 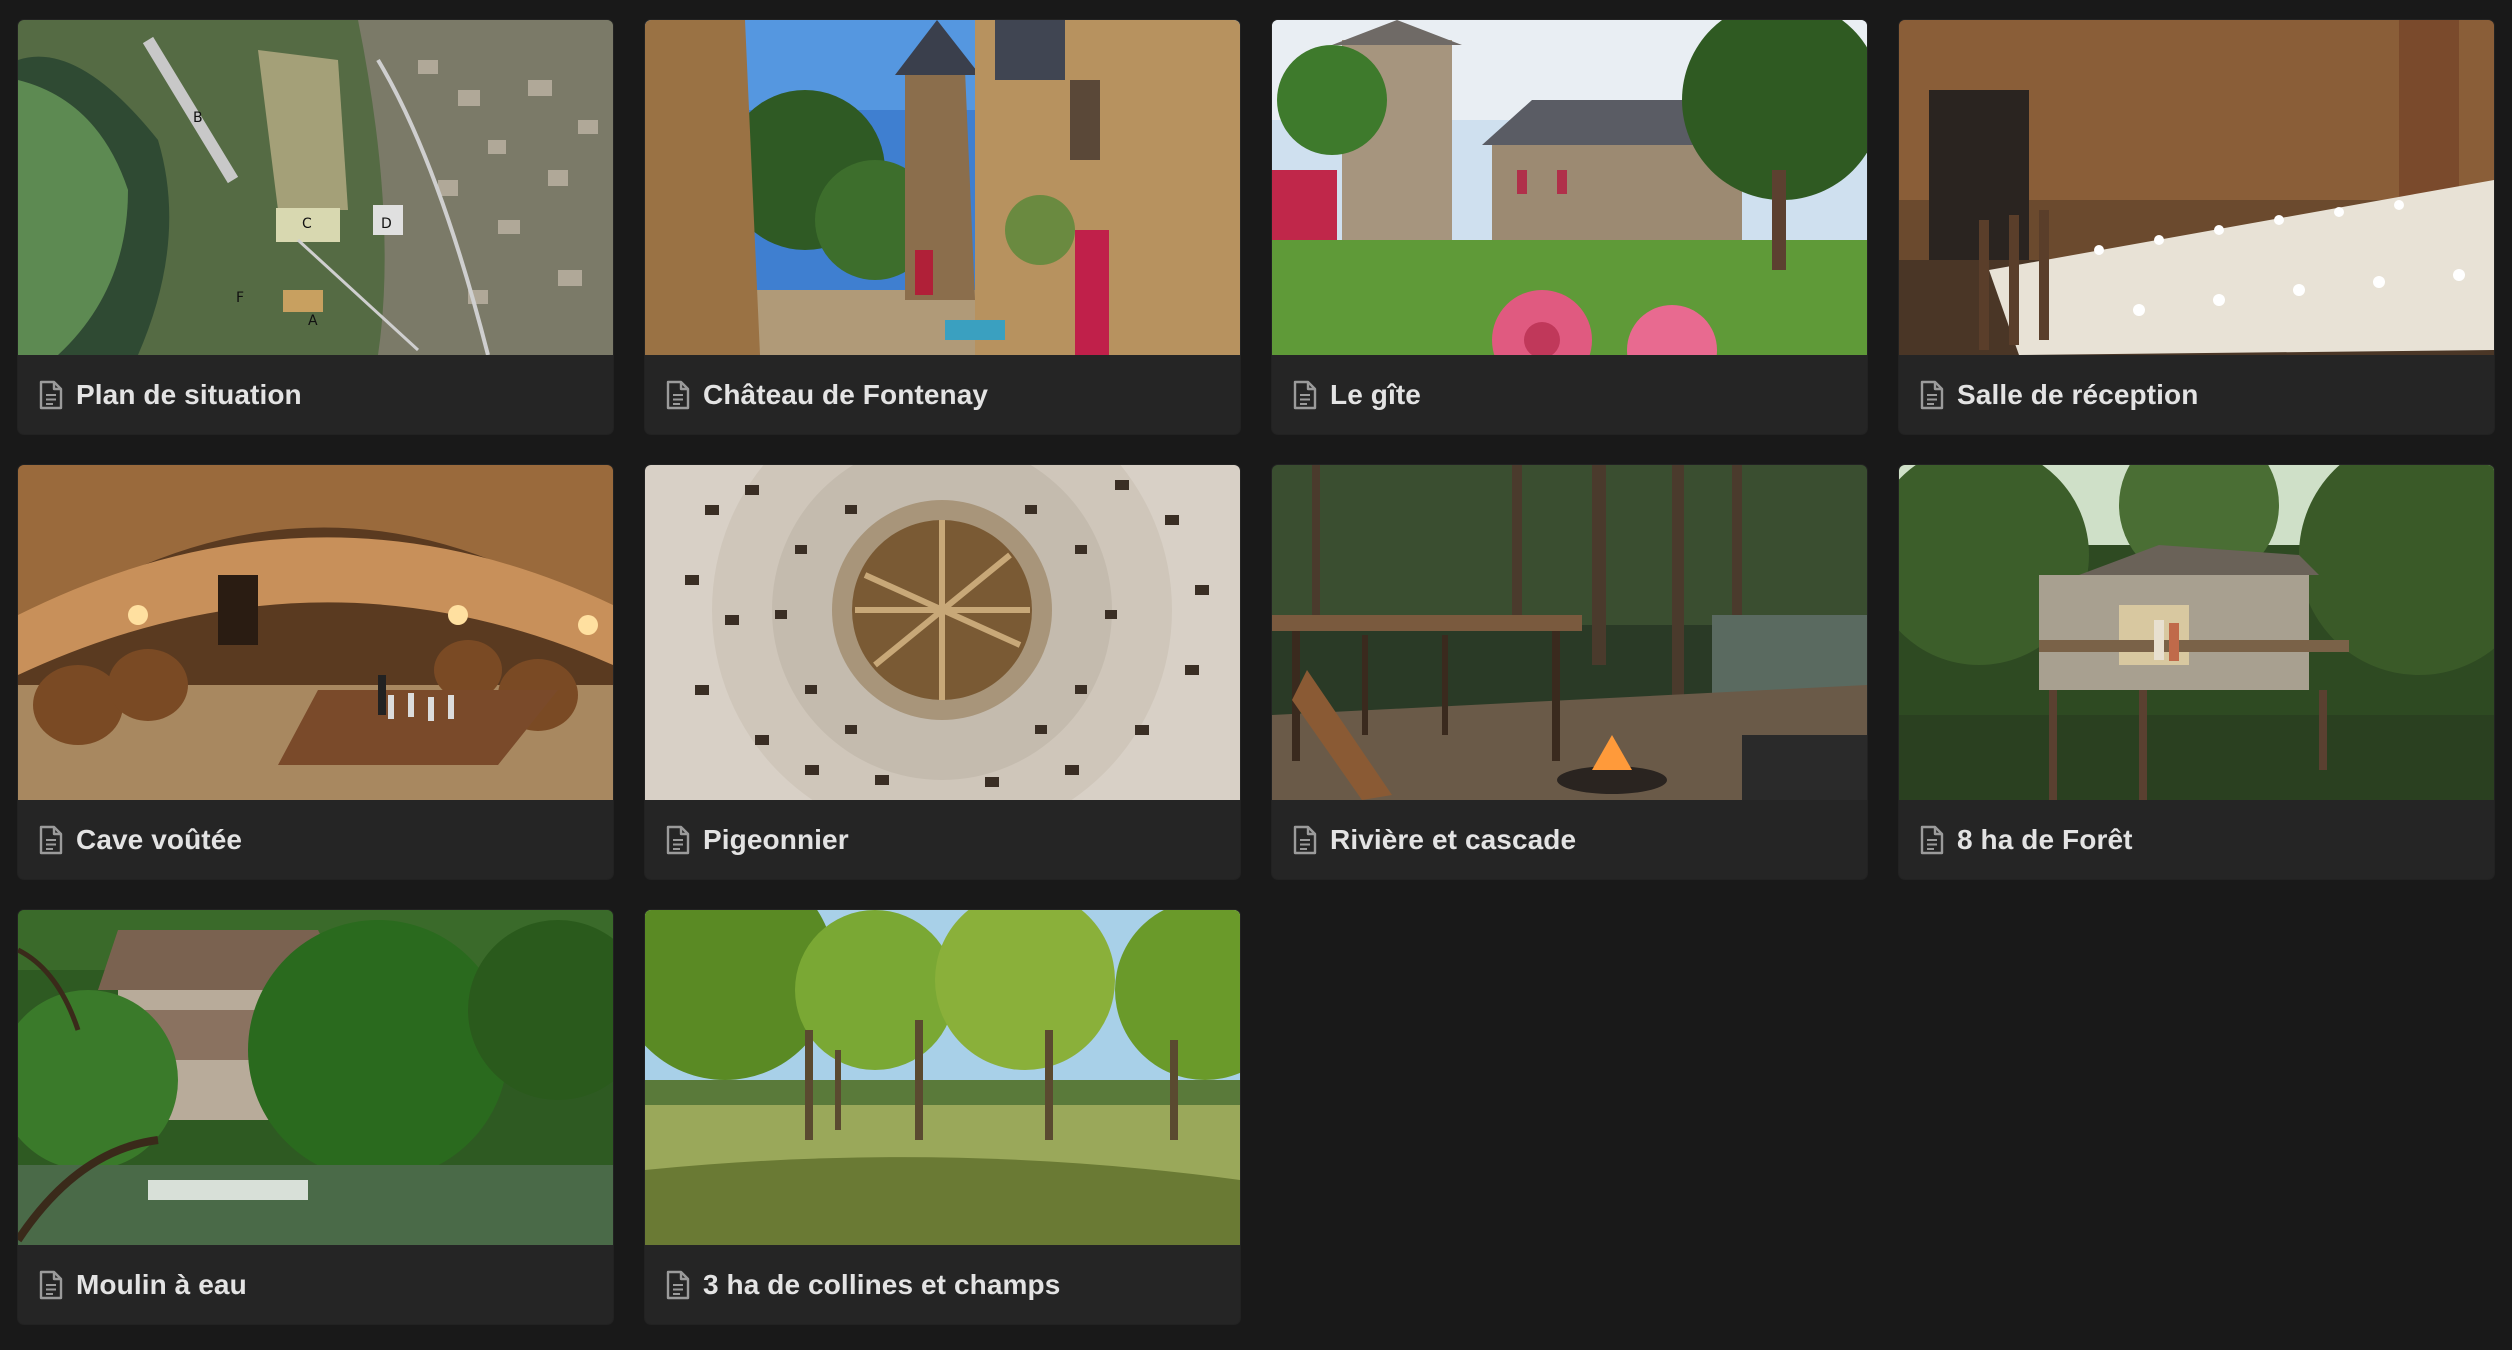 What do you see at coordinates (2045, 839) in the screenshot?
I see `card-title: 8 ha de Forêt` at bounding box center [2045, 839].